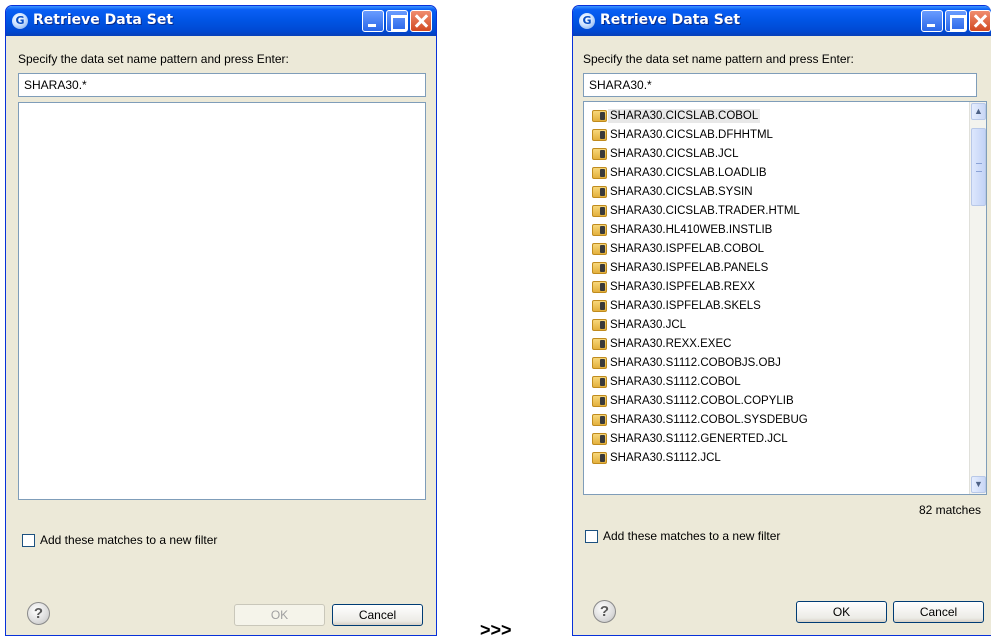 The height and width of the screenshot is (641, 991). Describe the element at coordinates (776, 115) in the screenshot. I see `list-item: SHARA30.CICSLAB.COBOL` at that location.